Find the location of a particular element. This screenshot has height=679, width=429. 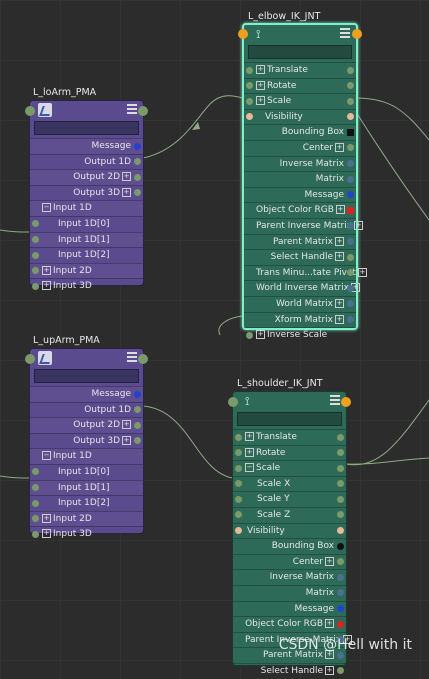

attr-row: Input 1D[0] is located at coordinates (86, 223).